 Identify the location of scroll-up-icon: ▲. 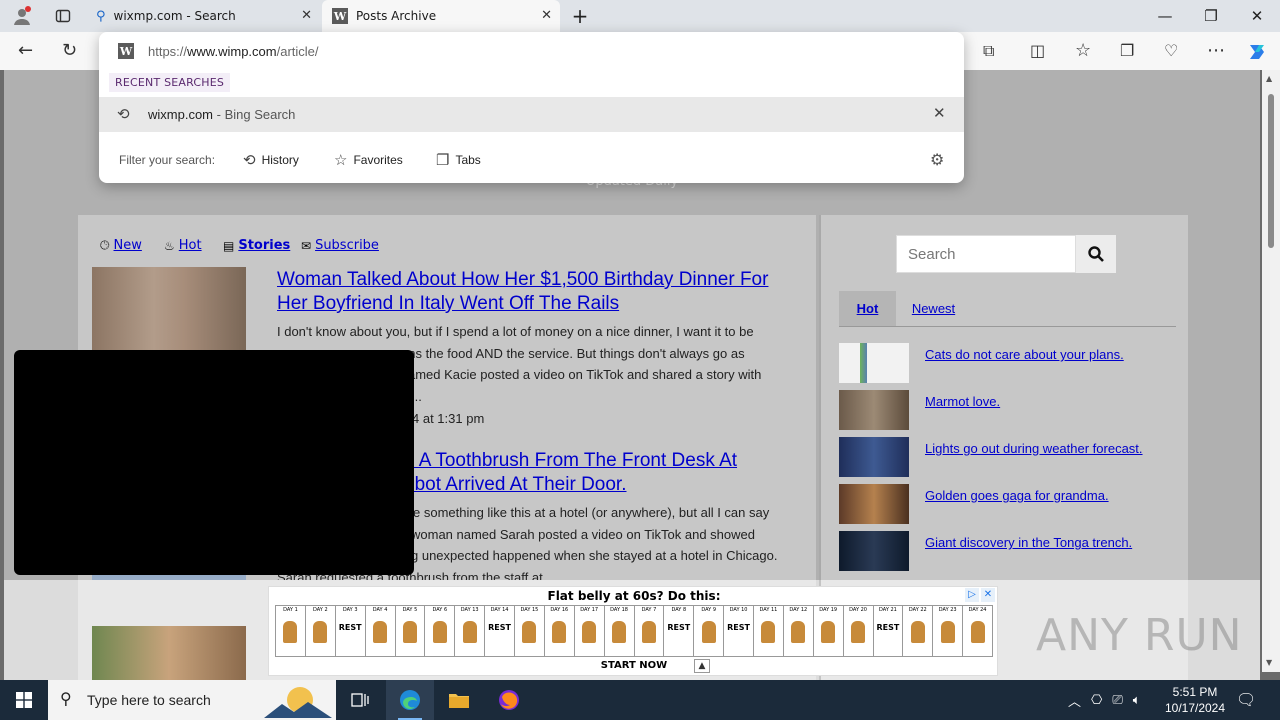
(1269, 78).